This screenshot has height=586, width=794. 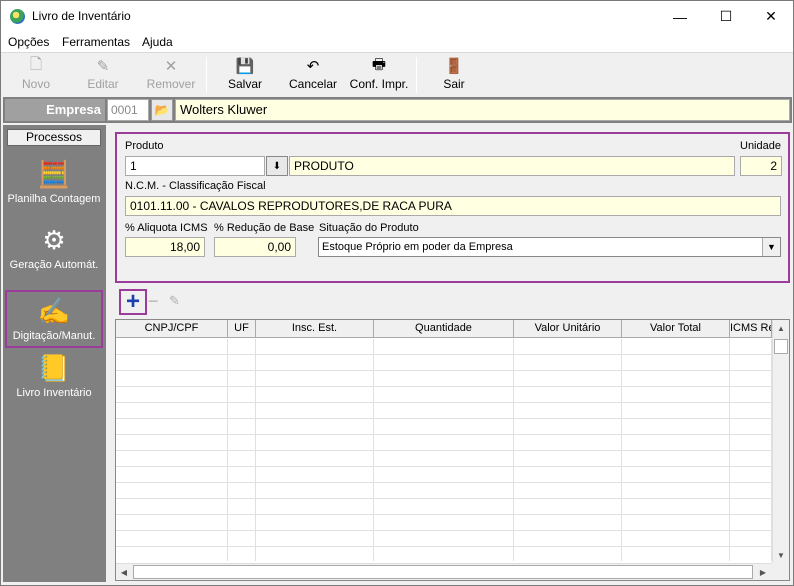 What do you see at coordinates (568, 329) in the screenshot?
I see `col-valor-unitario: Valor Unitário` at bounding box center [568, 329].